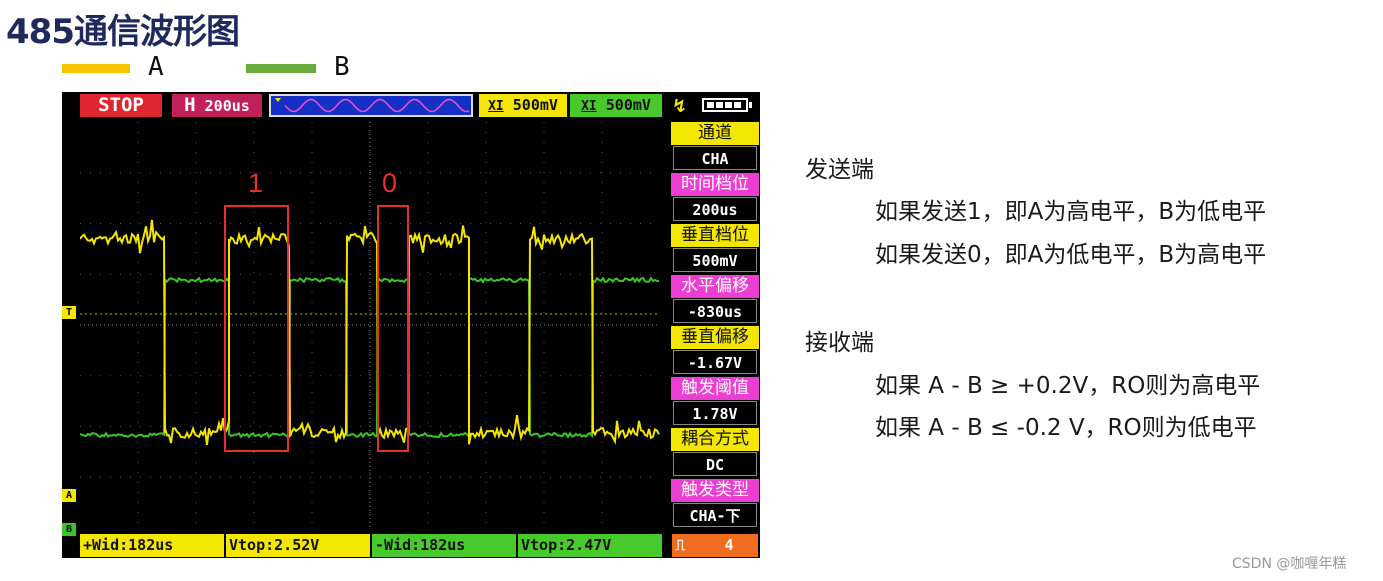 This screenshot has width=1383, height=581. I want to click on ch-a-offset-marker: A, so click(69, 495).